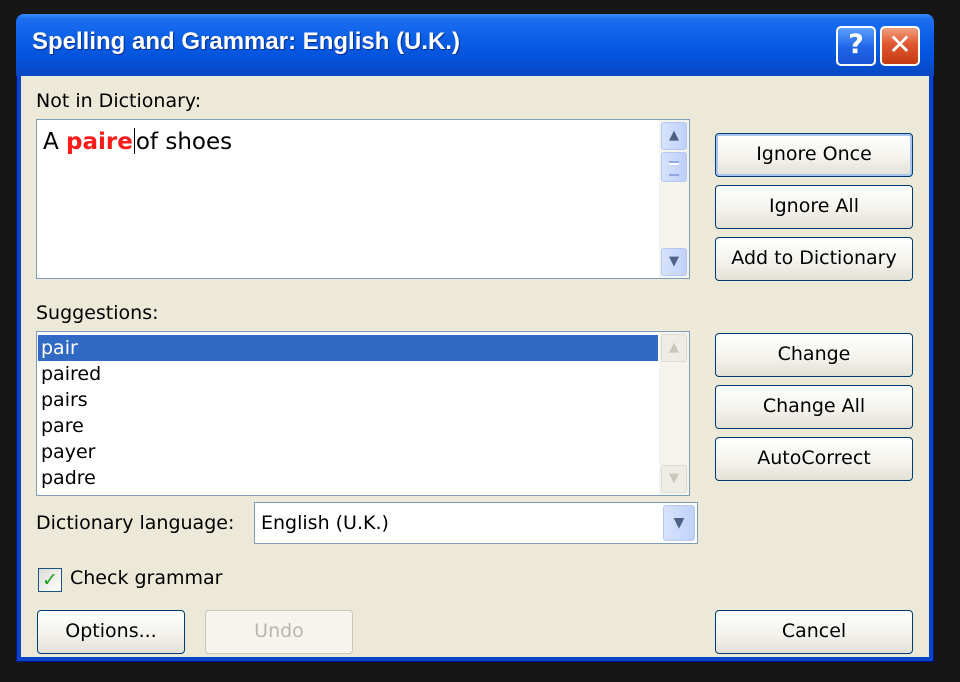  What do you see at coordinates (50, 580) in the screenshot?
I see `check-grammar-checkbox: ✓` at bounding box center [50, 580].